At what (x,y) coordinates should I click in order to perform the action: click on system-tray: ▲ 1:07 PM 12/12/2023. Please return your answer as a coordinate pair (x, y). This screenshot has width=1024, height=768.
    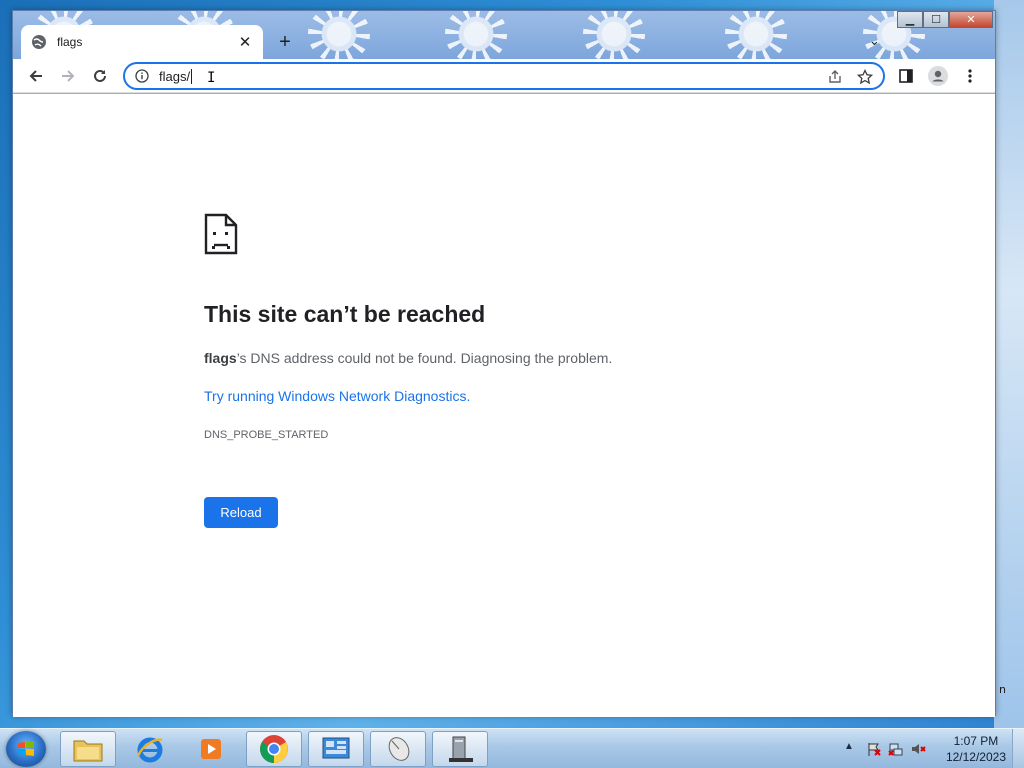
    Looking at the image, I should click on (934, 748).